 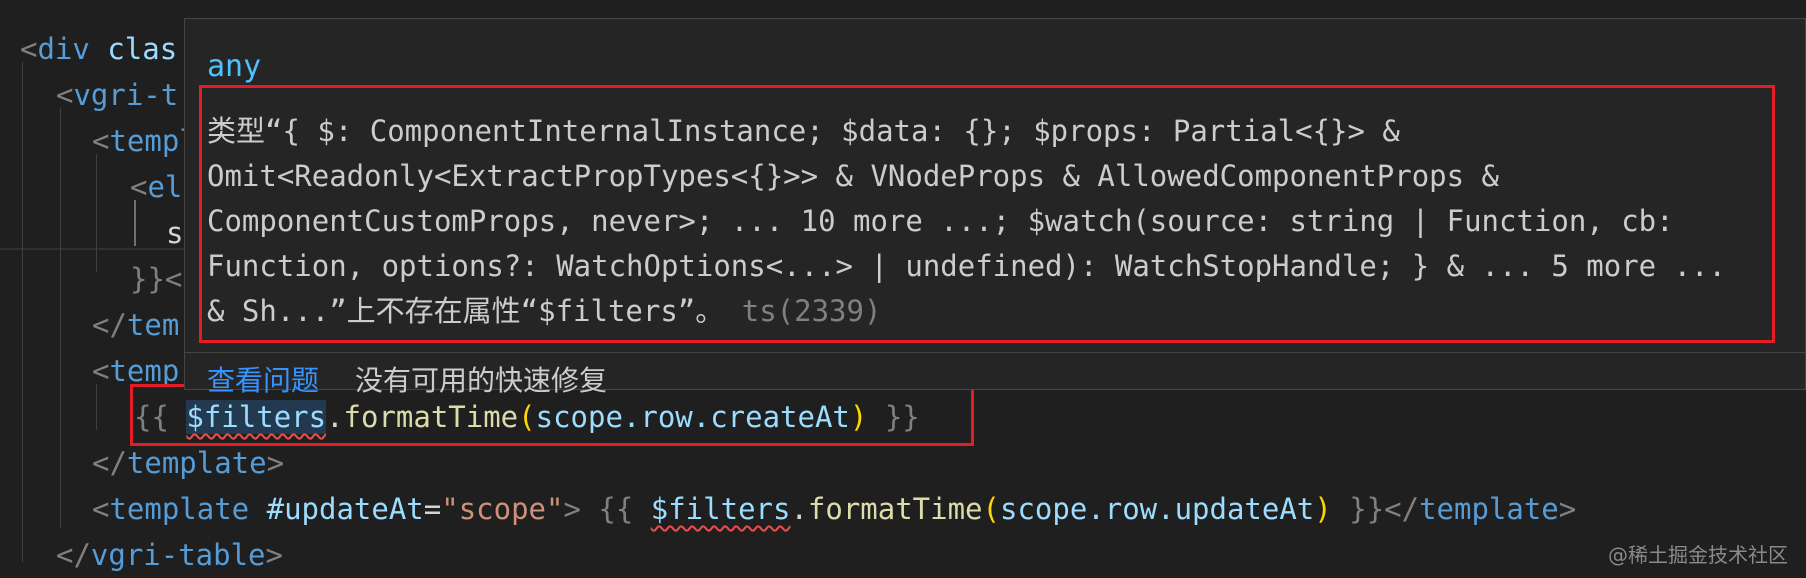 What do you see at coordinates (98, 49) in the screenshot?
I see `code-line-1: <div clas` at bounding box center [98, 49].